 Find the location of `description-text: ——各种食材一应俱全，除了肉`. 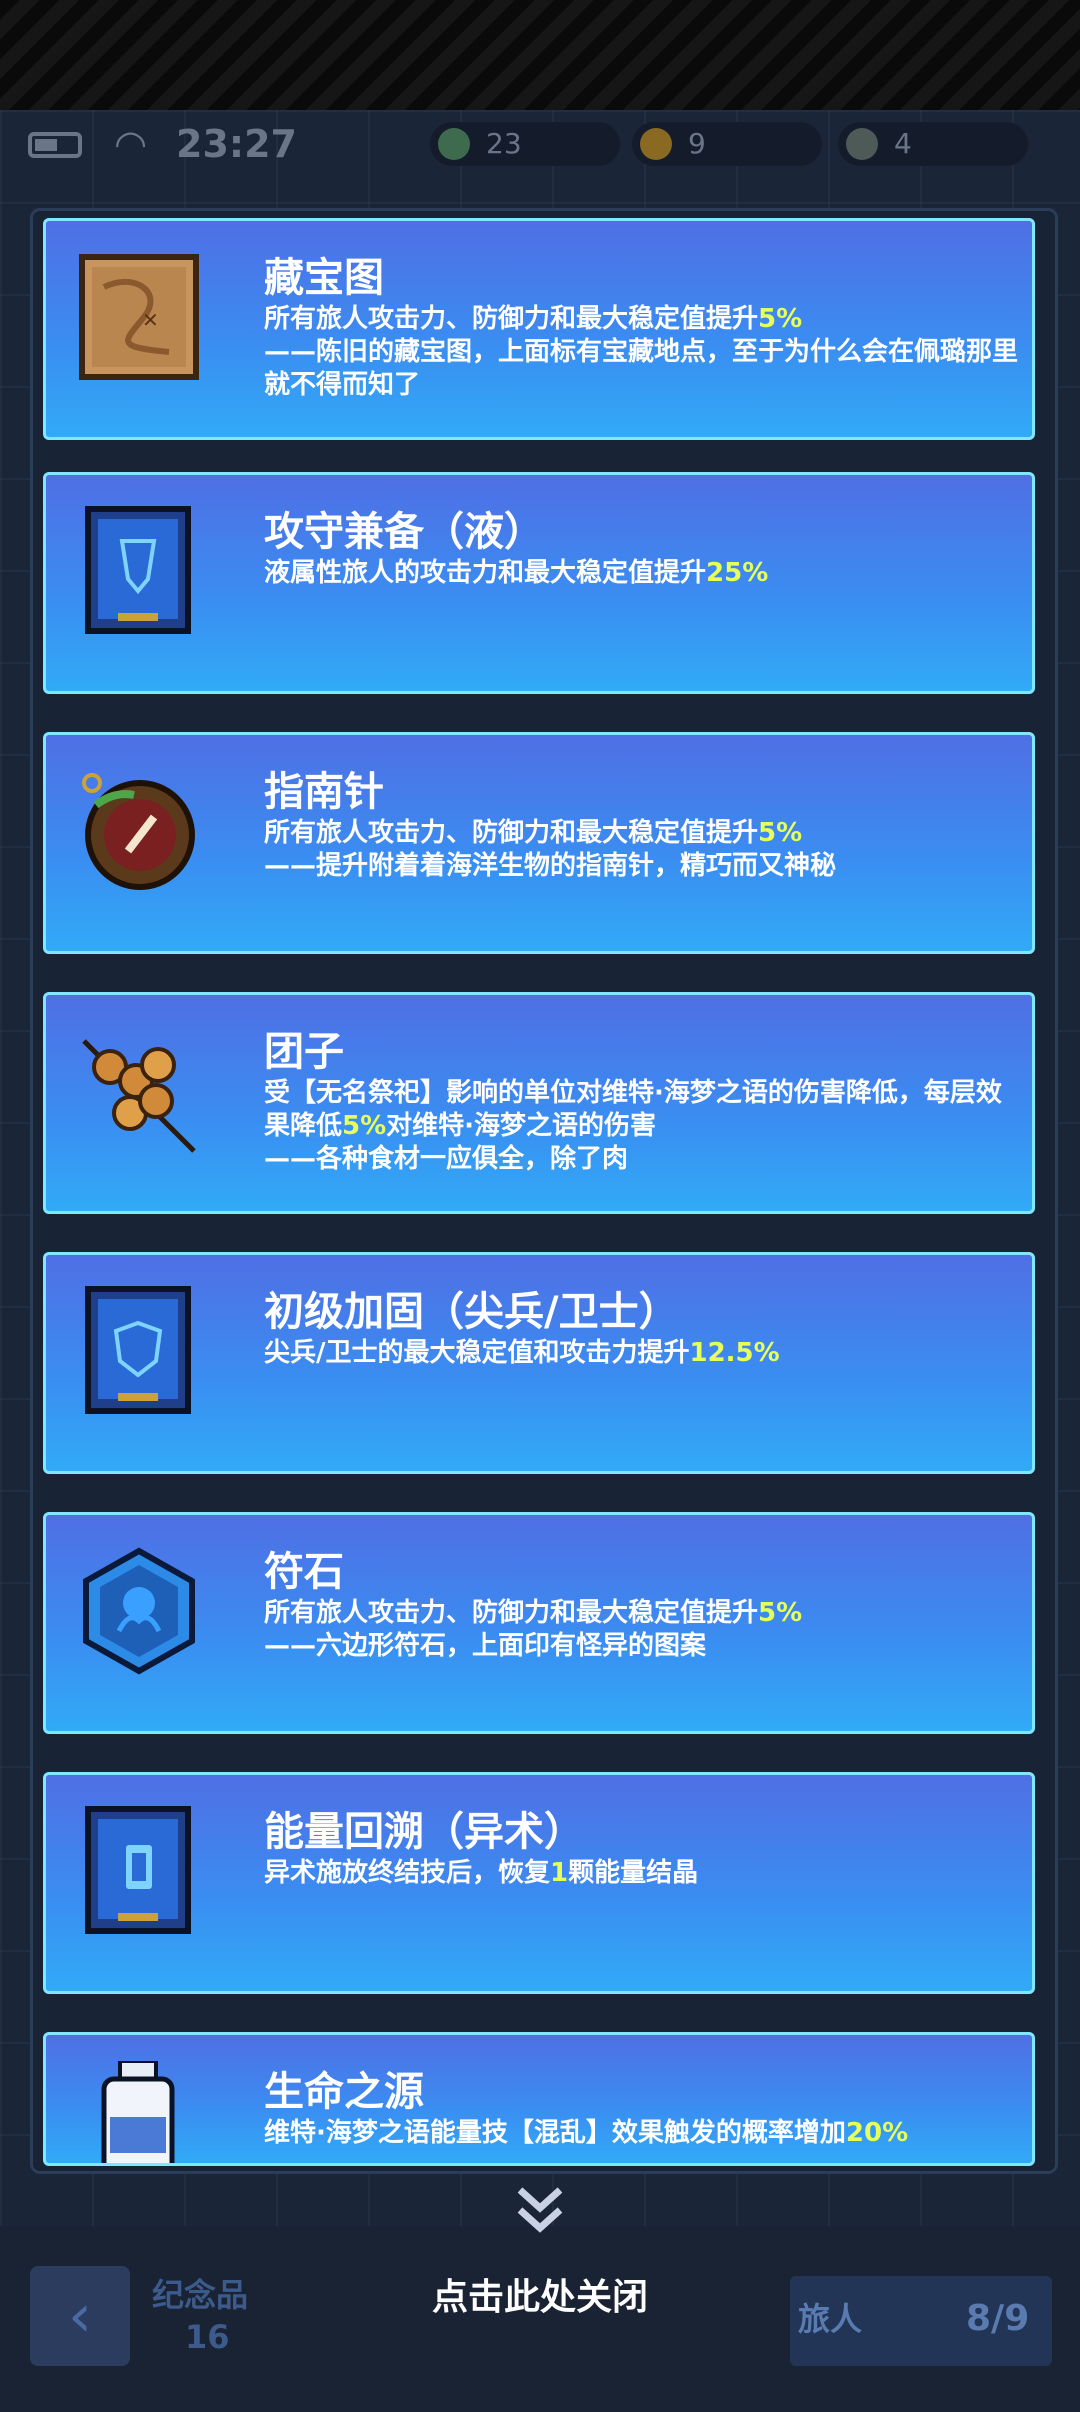

description-text: ——各种食材一应俱全，除了肉 is located at coordinates (446, 1159).